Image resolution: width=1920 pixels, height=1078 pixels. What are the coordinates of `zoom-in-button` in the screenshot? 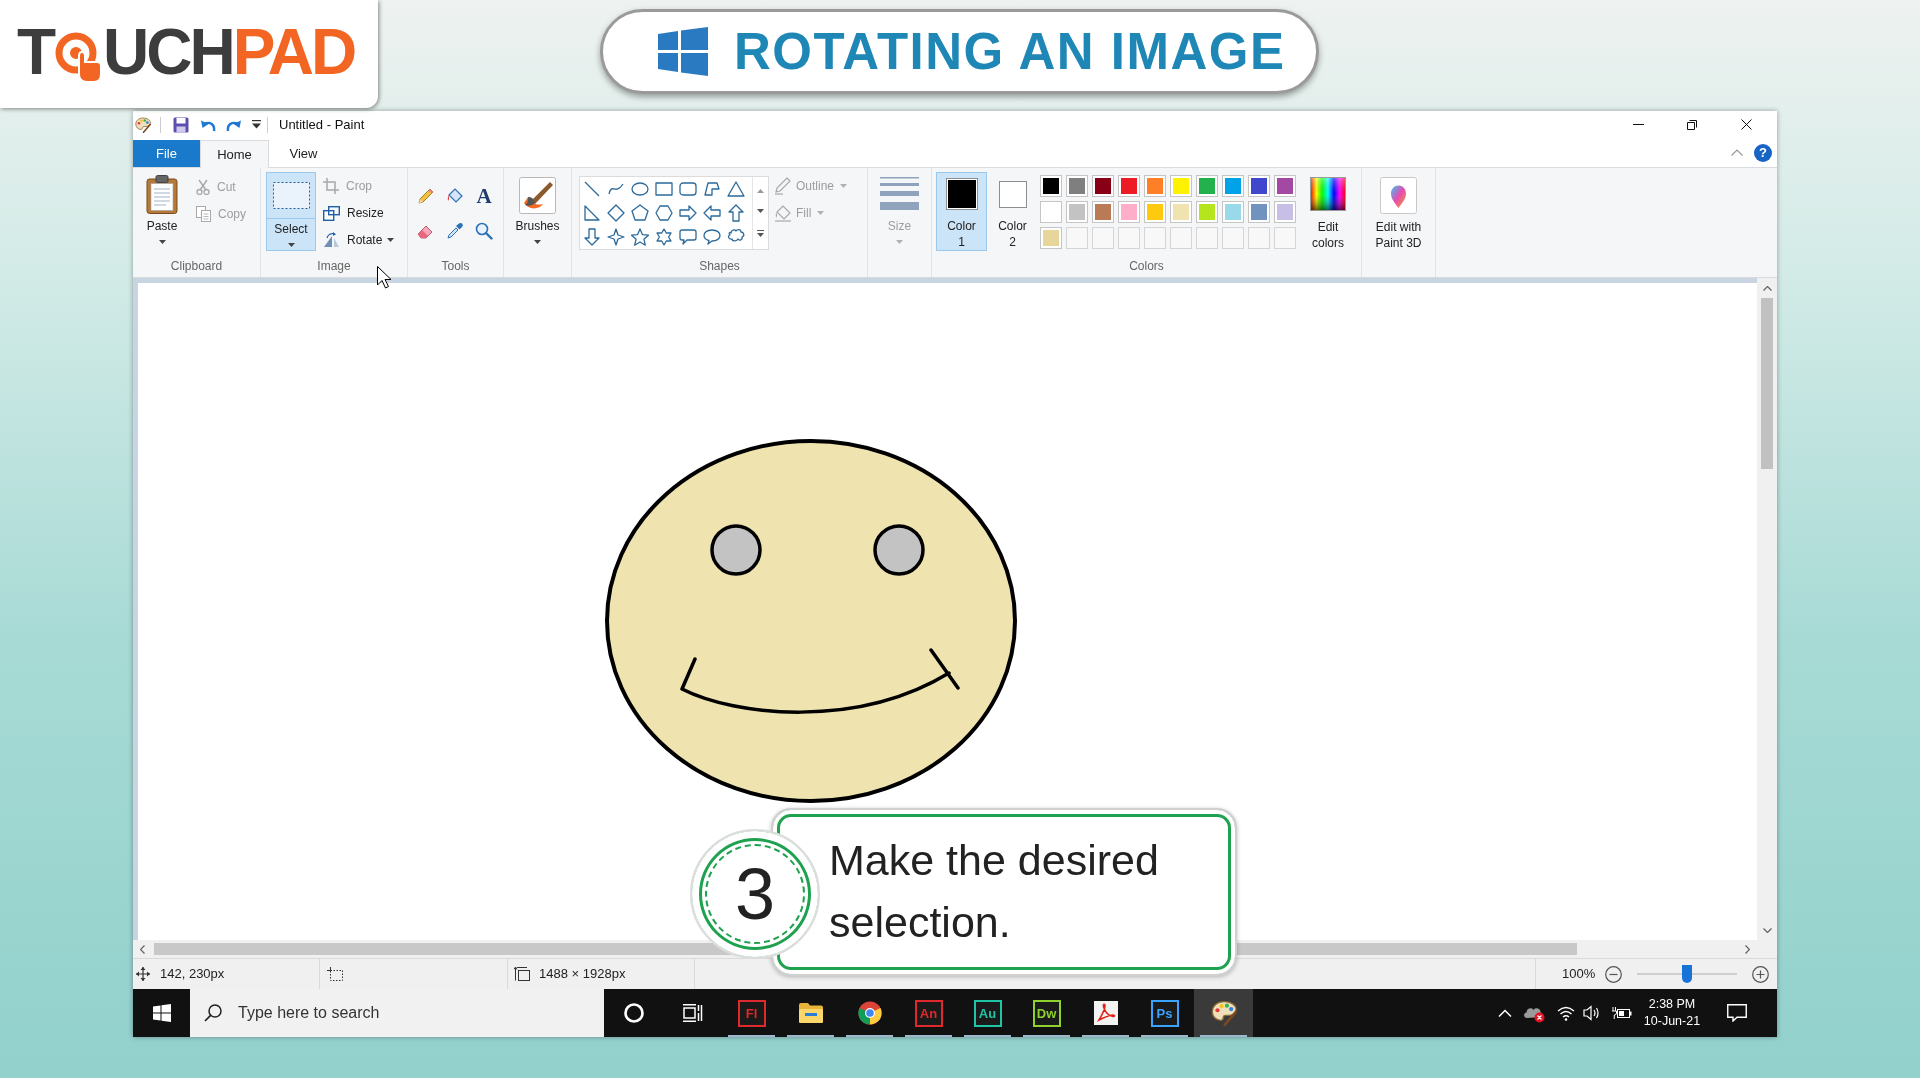 It's located at (1760, 974).